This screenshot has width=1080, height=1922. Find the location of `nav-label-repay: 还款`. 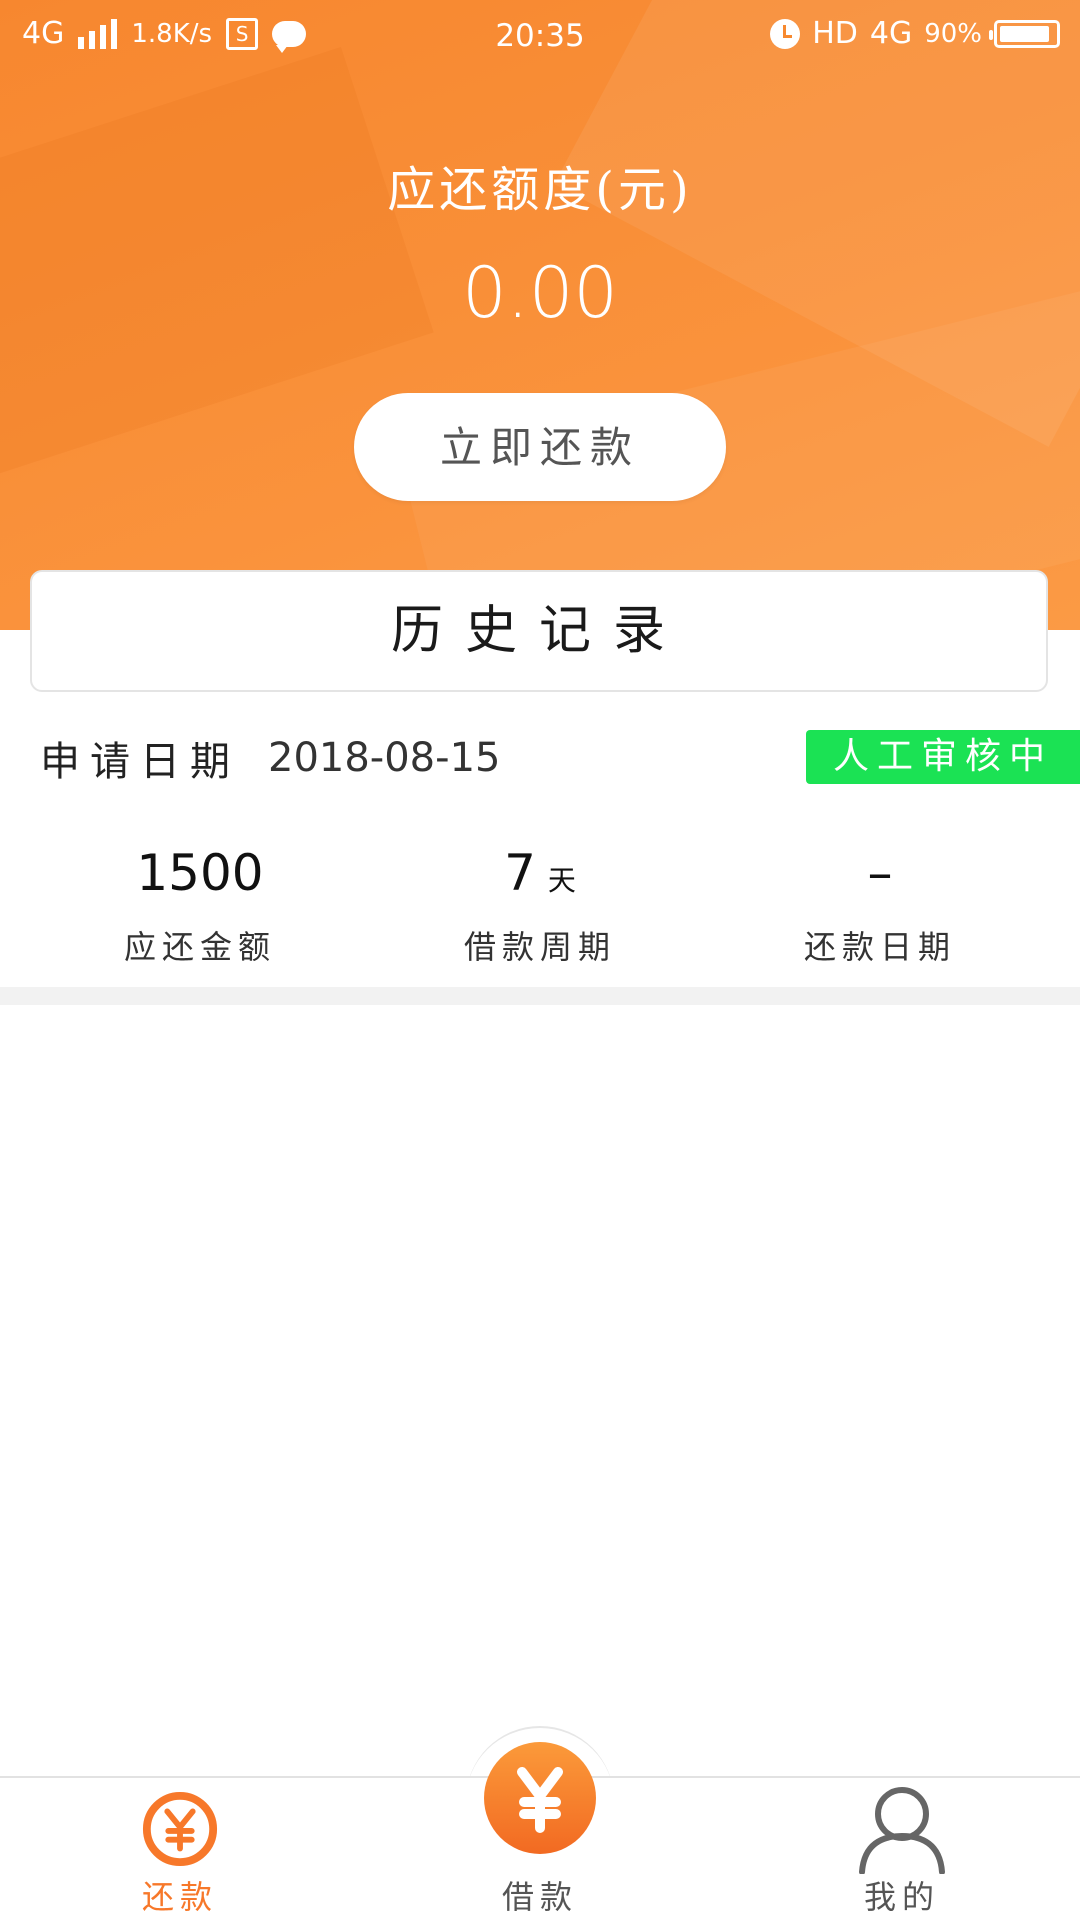

nav-label-repay: 还款 is located at coordinates (179, 1897).